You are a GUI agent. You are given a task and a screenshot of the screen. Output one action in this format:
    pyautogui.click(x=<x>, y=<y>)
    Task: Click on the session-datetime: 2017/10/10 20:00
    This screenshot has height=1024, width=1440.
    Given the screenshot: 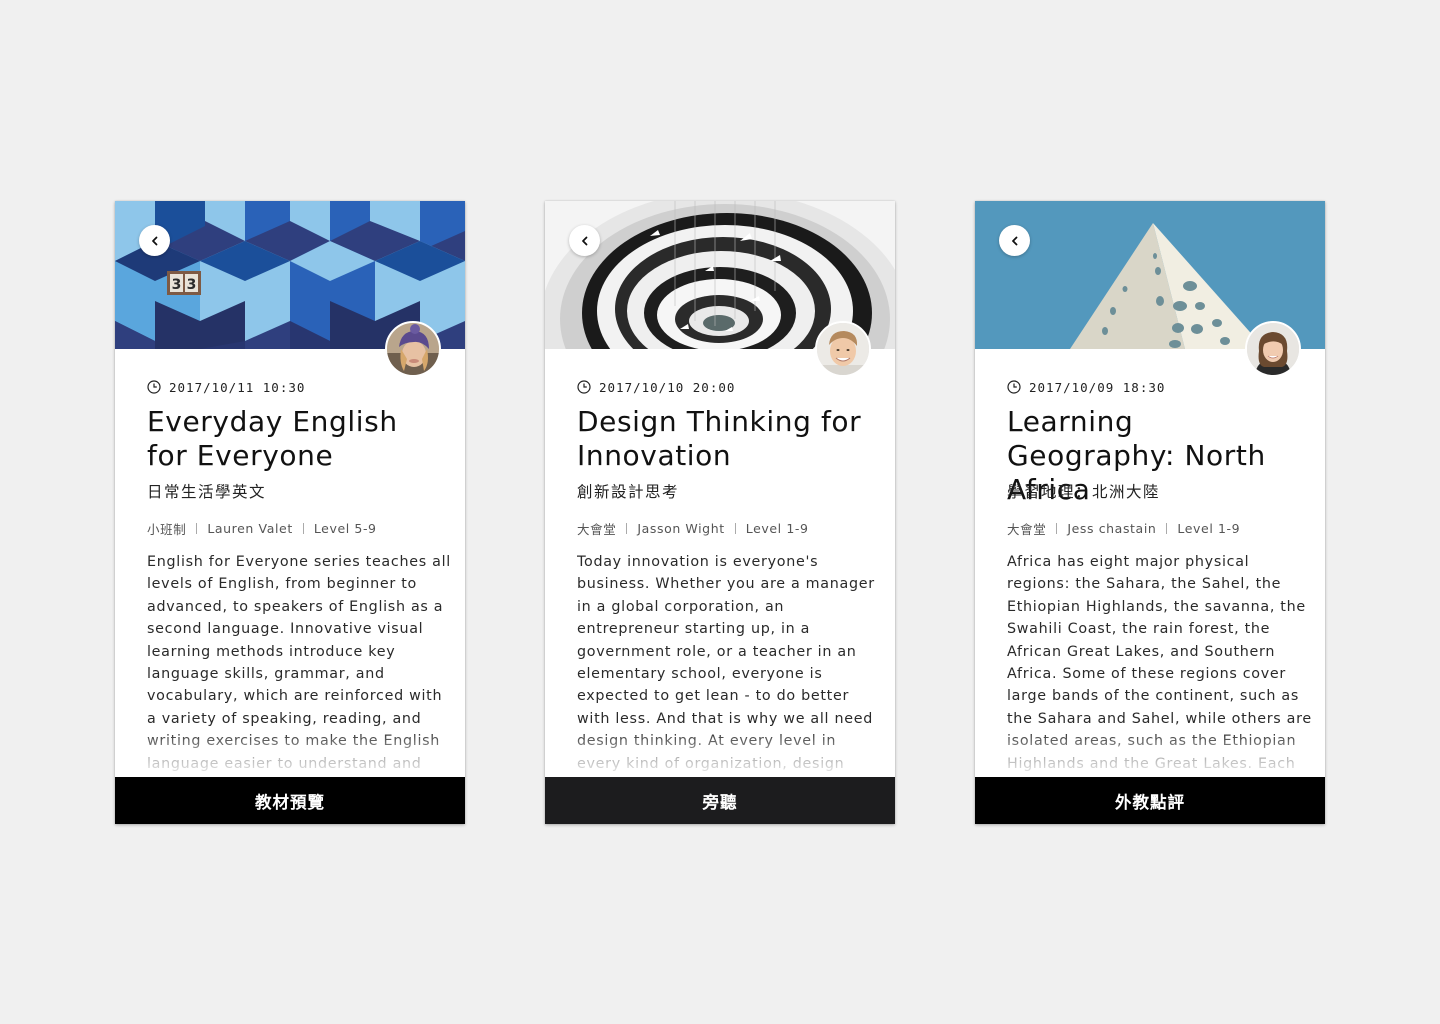 What is the action you would take?
    pyautogui.click(x=656, y=387)
    